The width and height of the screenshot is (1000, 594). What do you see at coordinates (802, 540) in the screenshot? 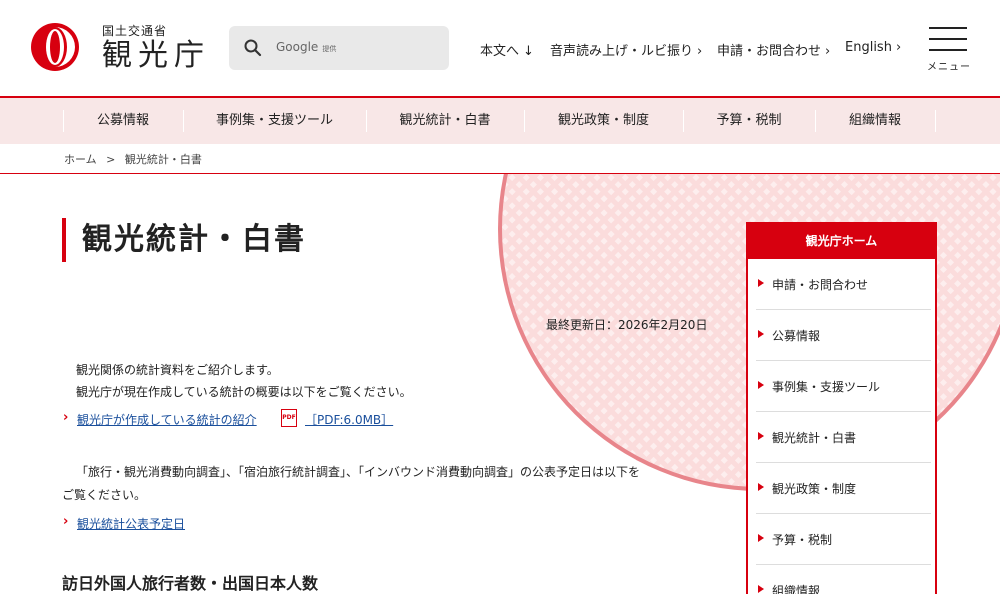
I see `side-item-label: 予算・税制` at bounding box center [802, 540].